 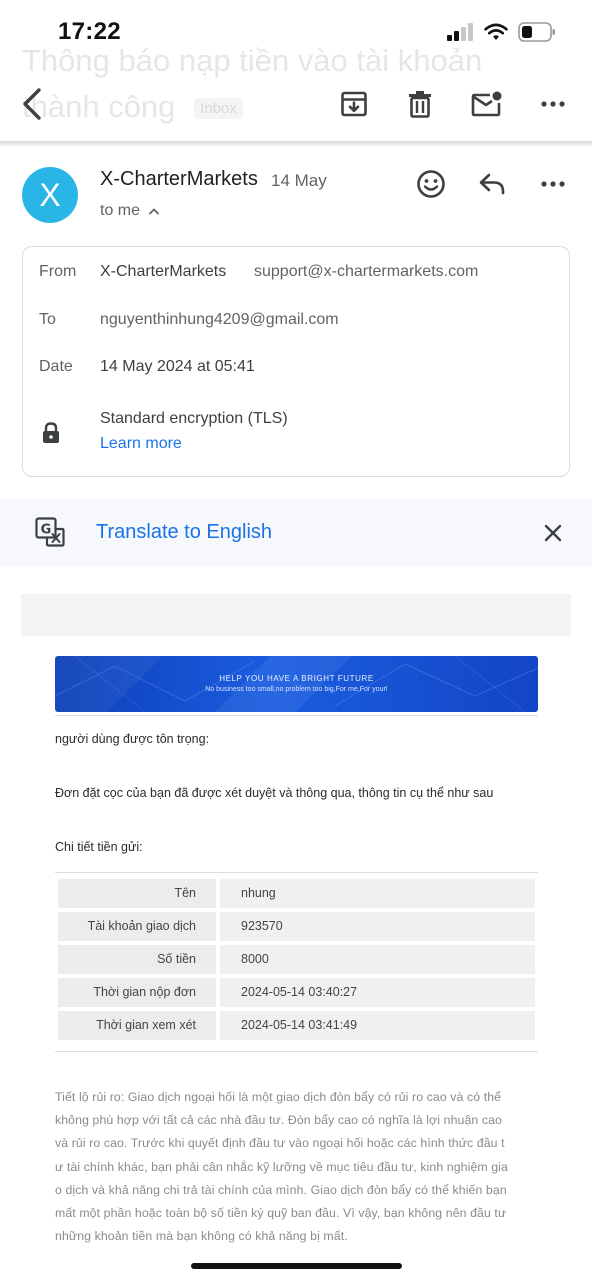 I want to click on table-row: Thời gian nộp đơn 2024-05-14 03:40:27, so click(x=296, y=992).